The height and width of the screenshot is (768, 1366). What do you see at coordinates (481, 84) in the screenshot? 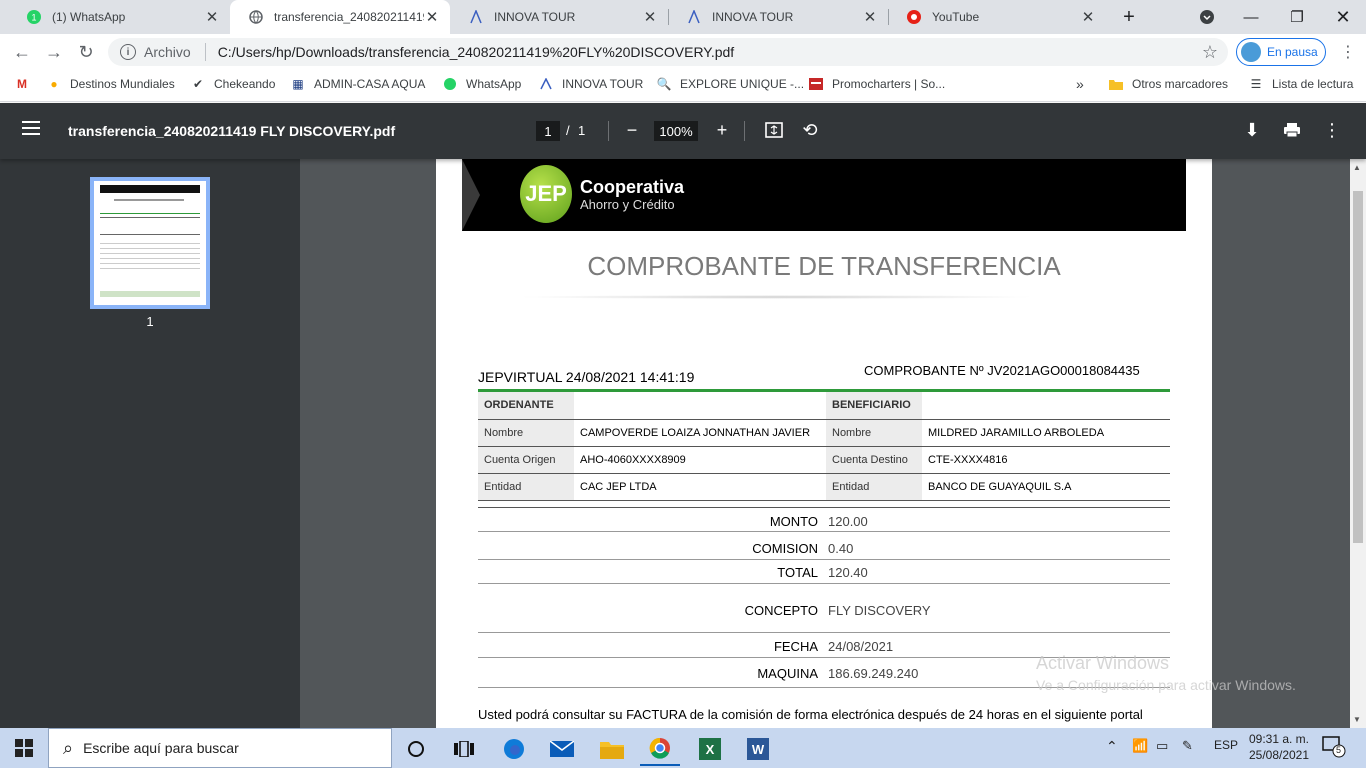
I see `bookmark-whatsapp: WhatsApp` at bounding box center [481, 84].